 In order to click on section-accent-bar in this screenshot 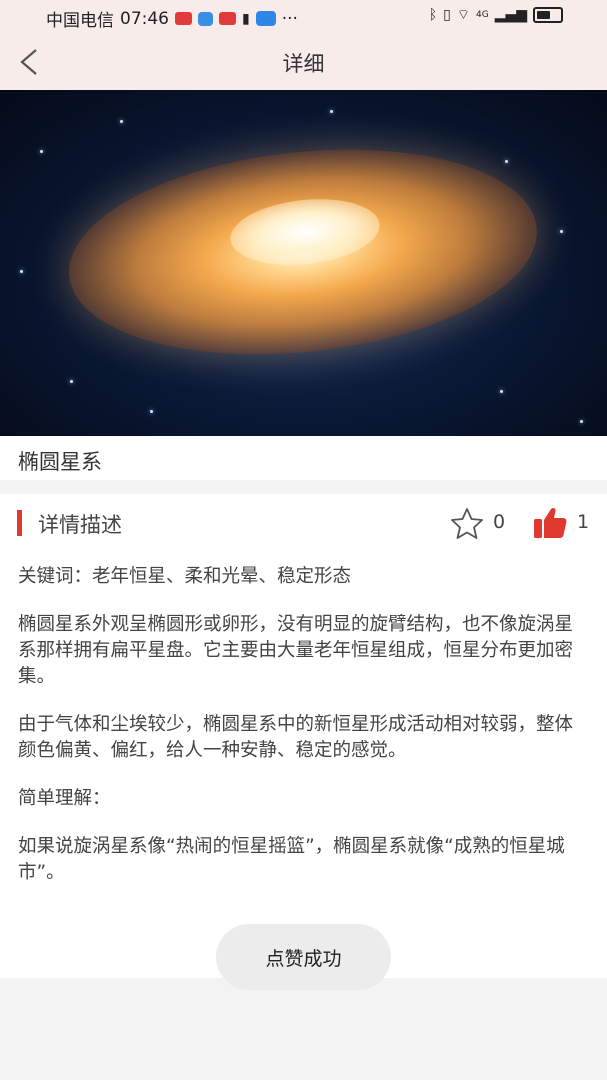, I will do `click(19, 523)`.